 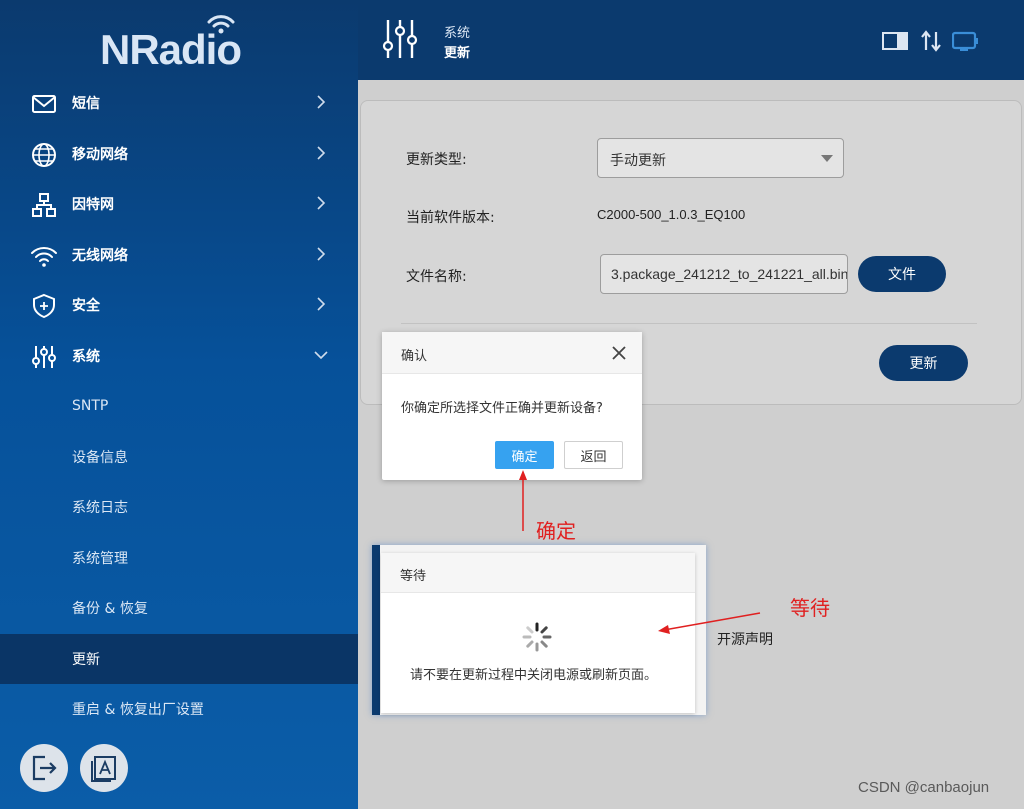 I want to click on page-title: 更新, so click(x=457, y=53).